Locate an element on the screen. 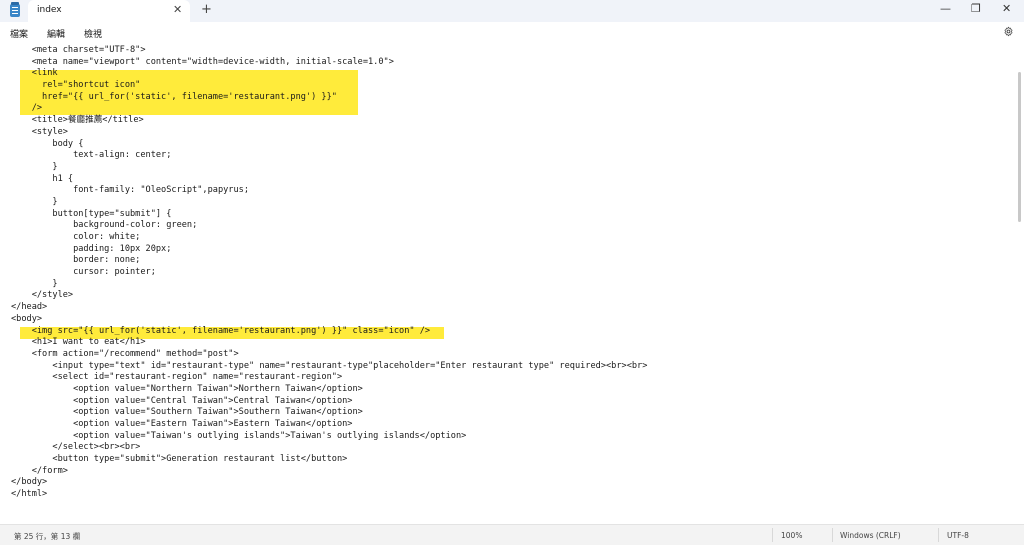  code-line: </html> is located at coordinates (29, 494).